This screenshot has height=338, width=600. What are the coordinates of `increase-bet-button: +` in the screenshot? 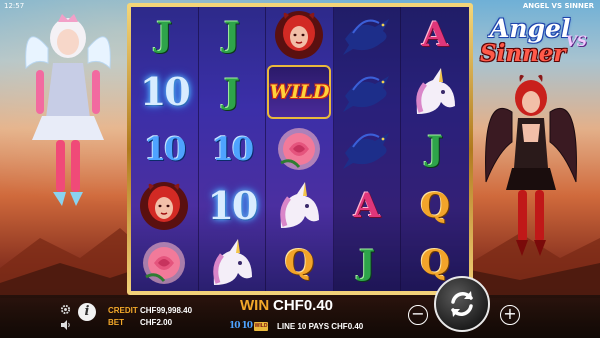 It's located at (510, 315).